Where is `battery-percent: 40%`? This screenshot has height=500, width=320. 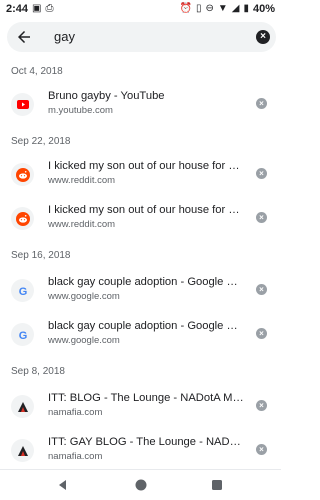
battery-percent: 40% is located at coordinates (263, 9).